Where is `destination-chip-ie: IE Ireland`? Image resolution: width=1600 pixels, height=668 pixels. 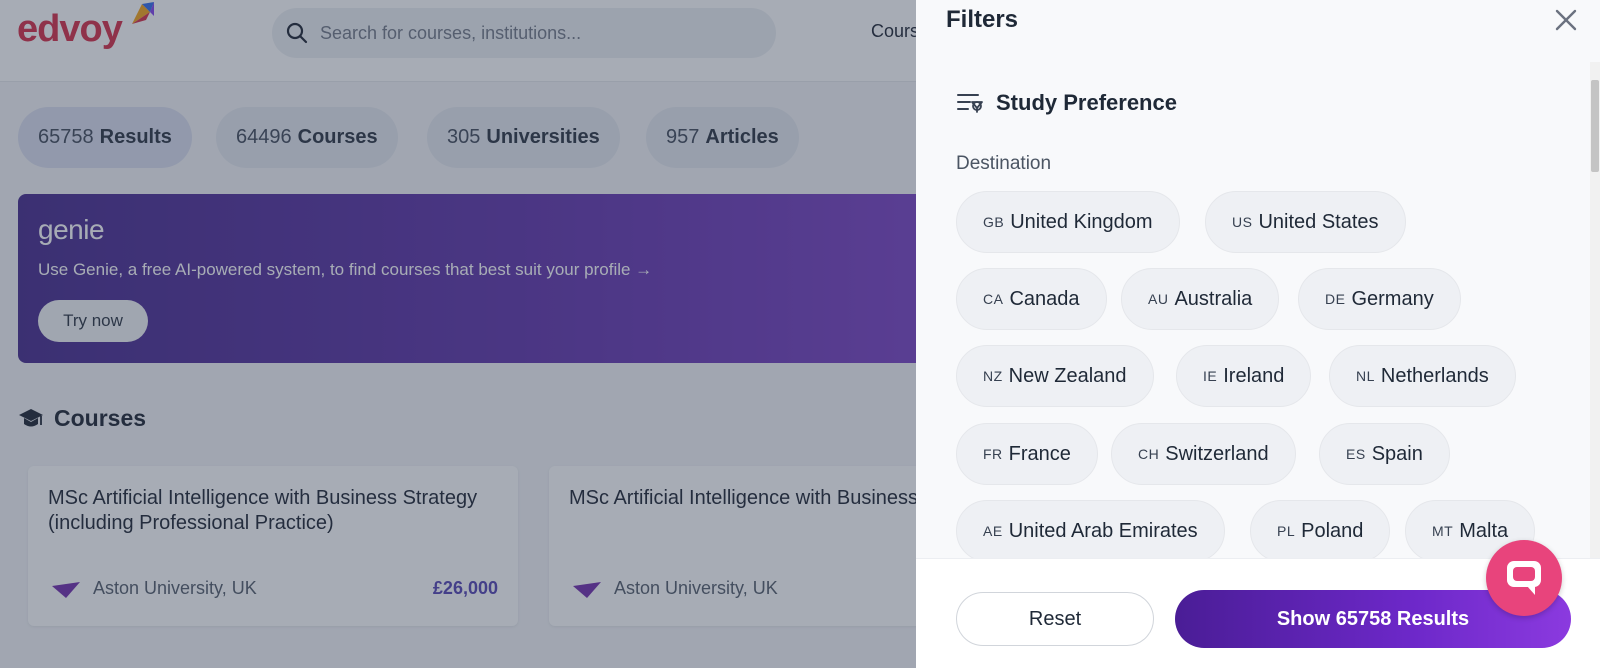 destination-chip-ie: IE Ireland is located at coordinates (1244, 376).